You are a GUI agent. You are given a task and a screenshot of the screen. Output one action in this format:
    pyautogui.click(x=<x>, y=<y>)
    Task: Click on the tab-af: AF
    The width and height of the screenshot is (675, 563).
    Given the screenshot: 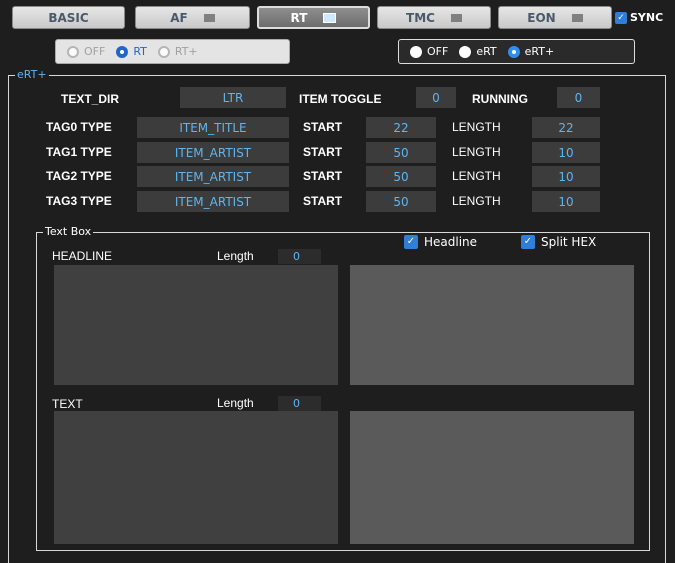 What is the action you would take?
    pyautogui.click(x=192, y=17)
    